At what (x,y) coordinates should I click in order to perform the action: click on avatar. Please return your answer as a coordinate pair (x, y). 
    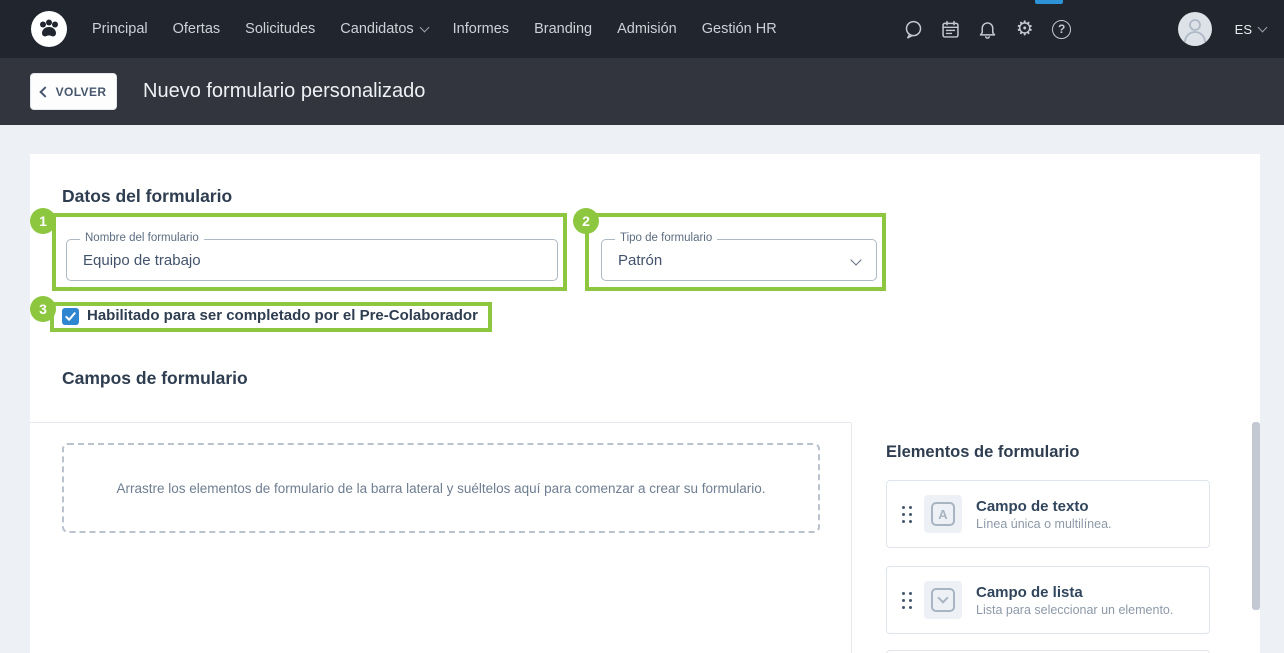
    Looking at the image, I should click on (1194, 29).